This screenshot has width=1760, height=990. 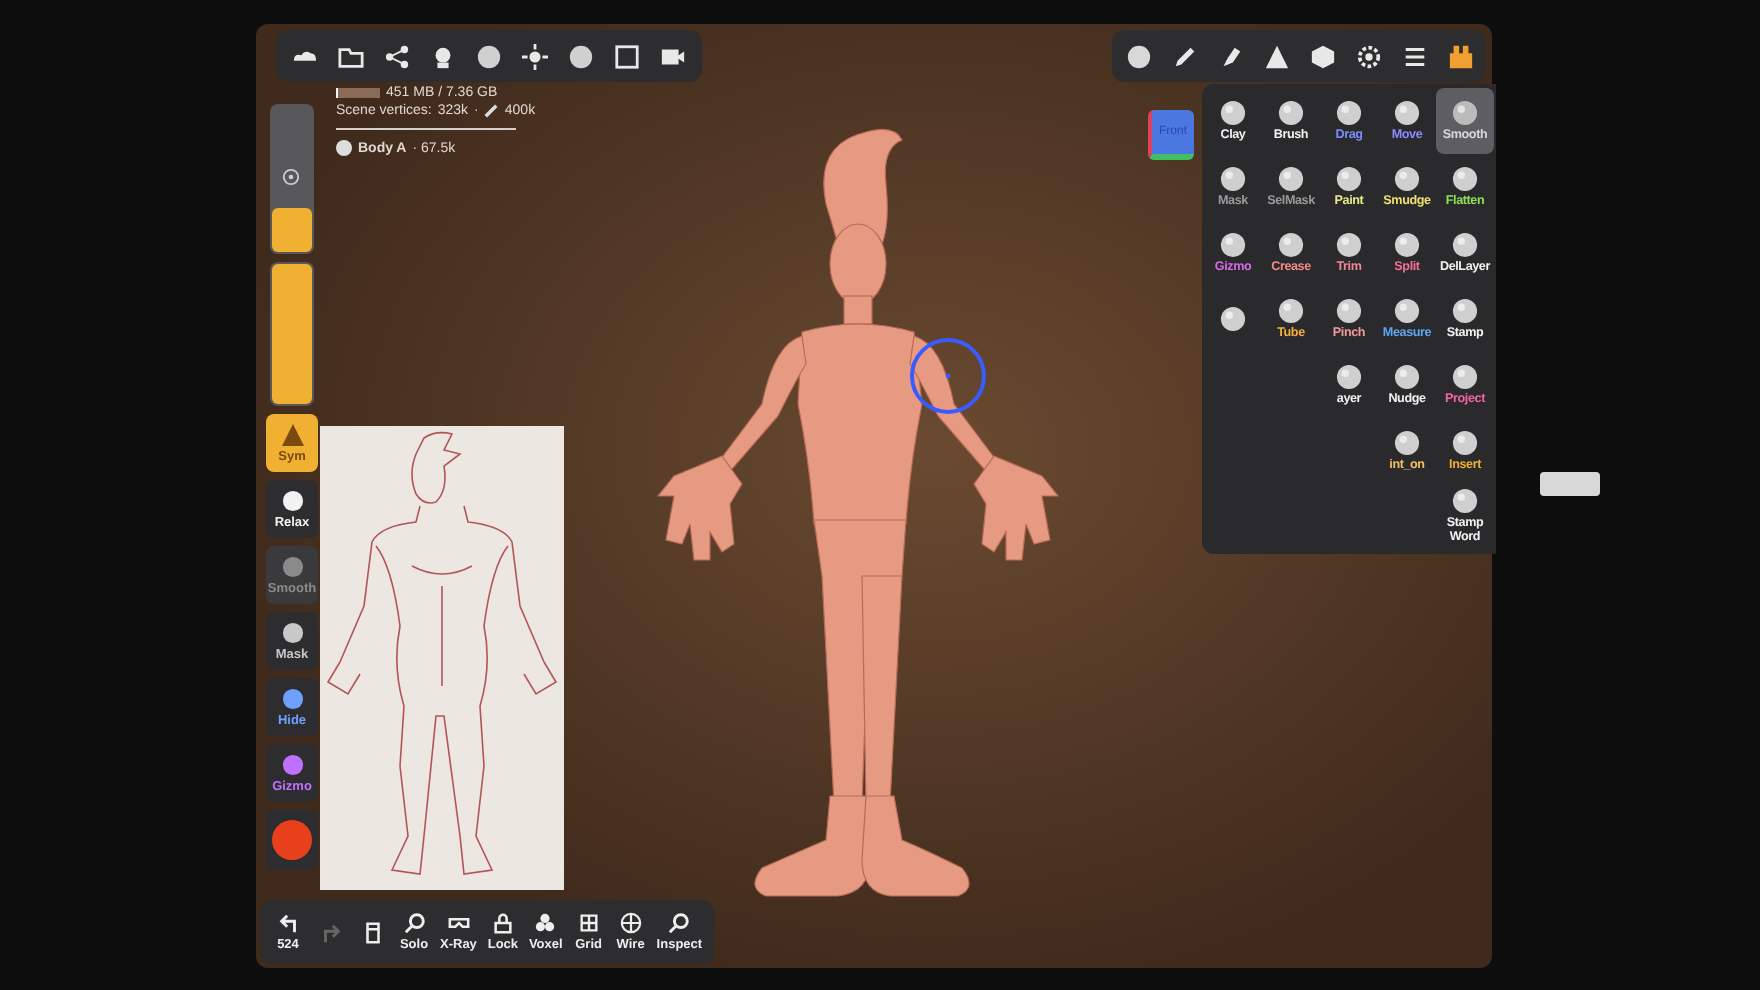 What do you see at coordinates (1368, 56) in the screenshot?
I see `settings-icon` at bounding box center [1368, 56].